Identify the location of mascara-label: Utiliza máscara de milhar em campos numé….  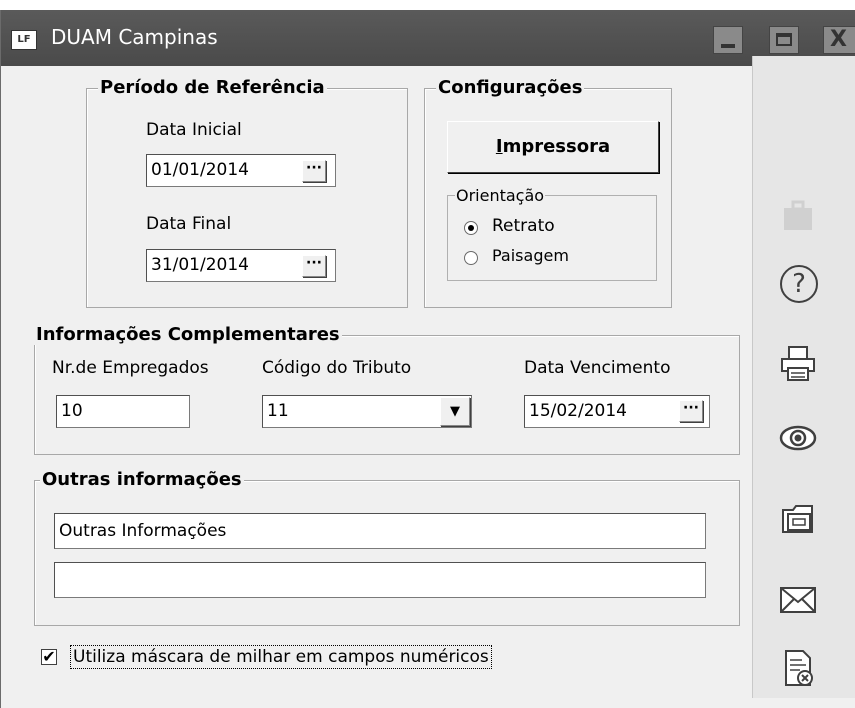
(281, 657).